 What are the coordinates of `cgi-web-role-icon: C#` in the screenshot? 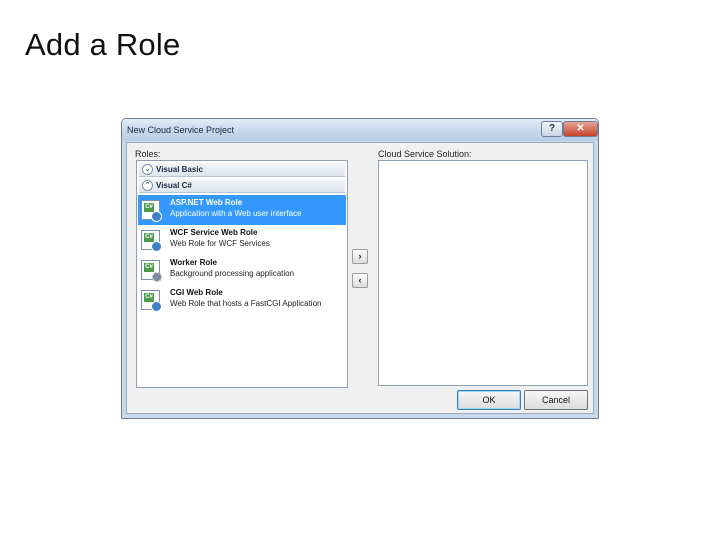 It's located at (151, 301).